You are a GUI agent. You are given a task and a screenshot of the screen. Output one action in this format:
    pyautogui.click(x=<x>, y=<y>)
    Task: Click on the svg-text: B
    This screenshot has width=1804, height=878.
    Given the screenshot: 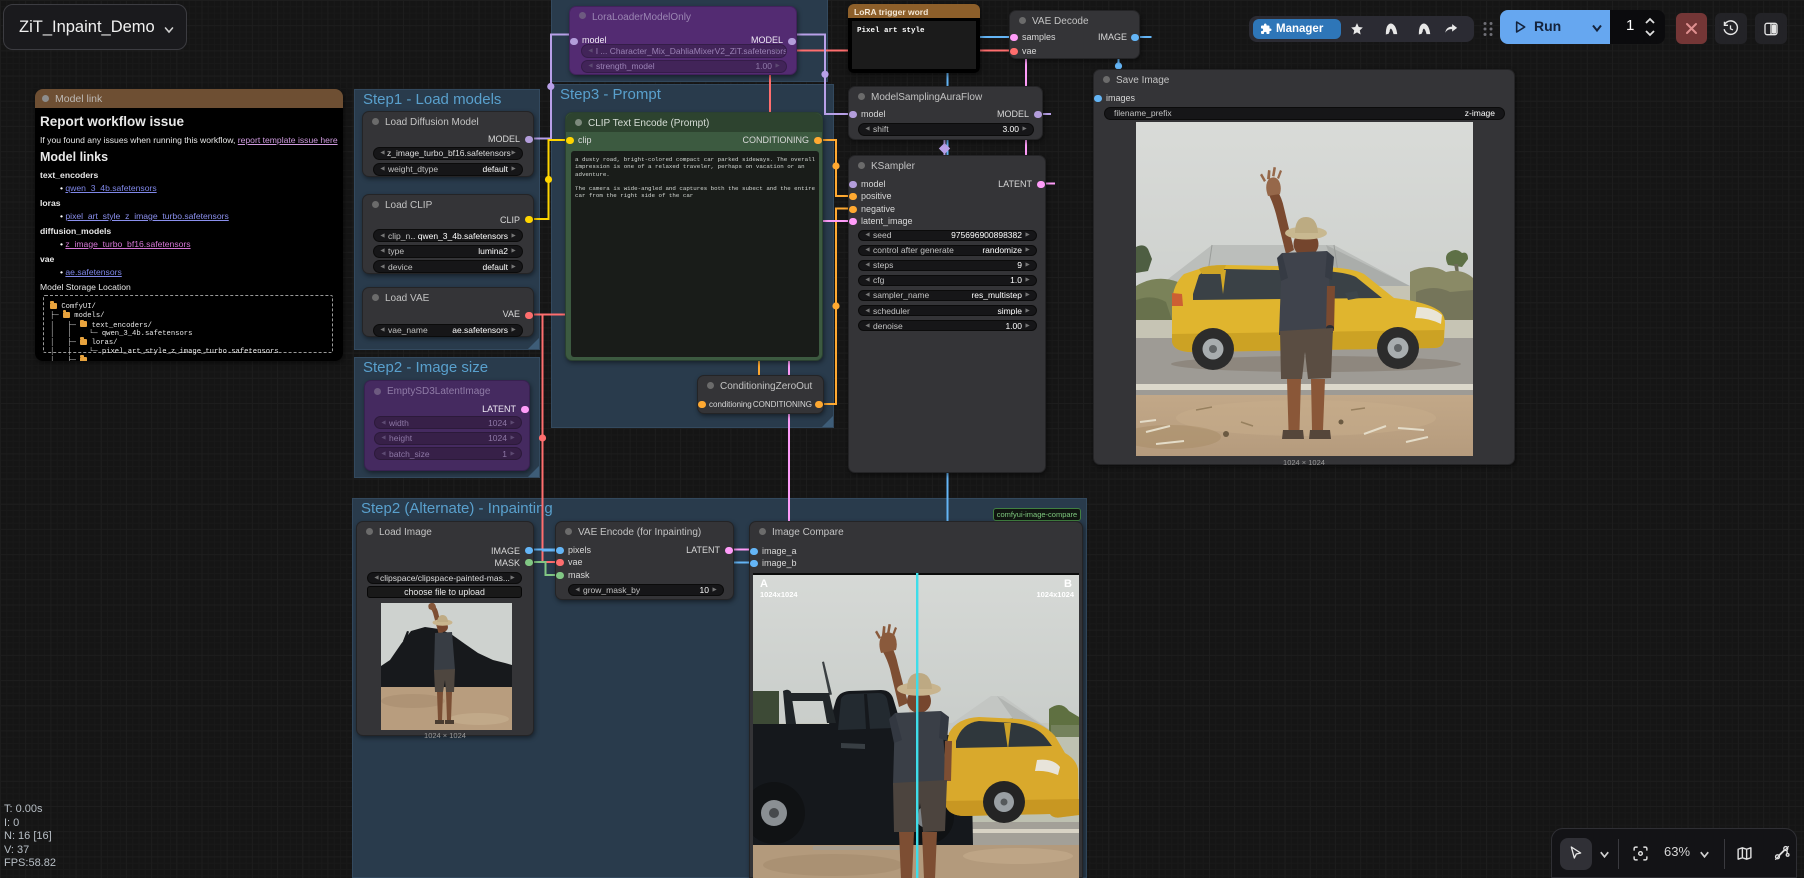 What is the action you would take?
    pyautogui.click(x=1068, y=584)
    